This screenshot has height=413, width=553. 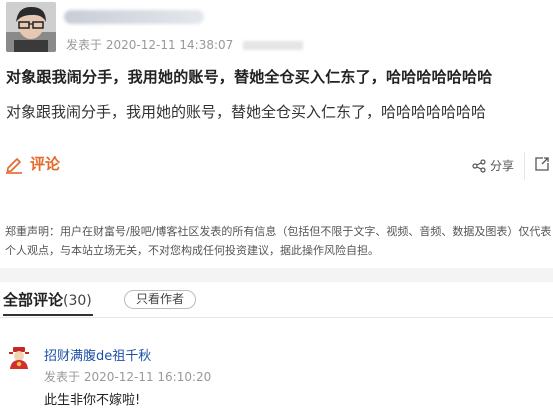 What do you see at coordinates (62, 377) in the screenshot?
I see `comment-published-label: 发表于` at bounding box center [62, 377].